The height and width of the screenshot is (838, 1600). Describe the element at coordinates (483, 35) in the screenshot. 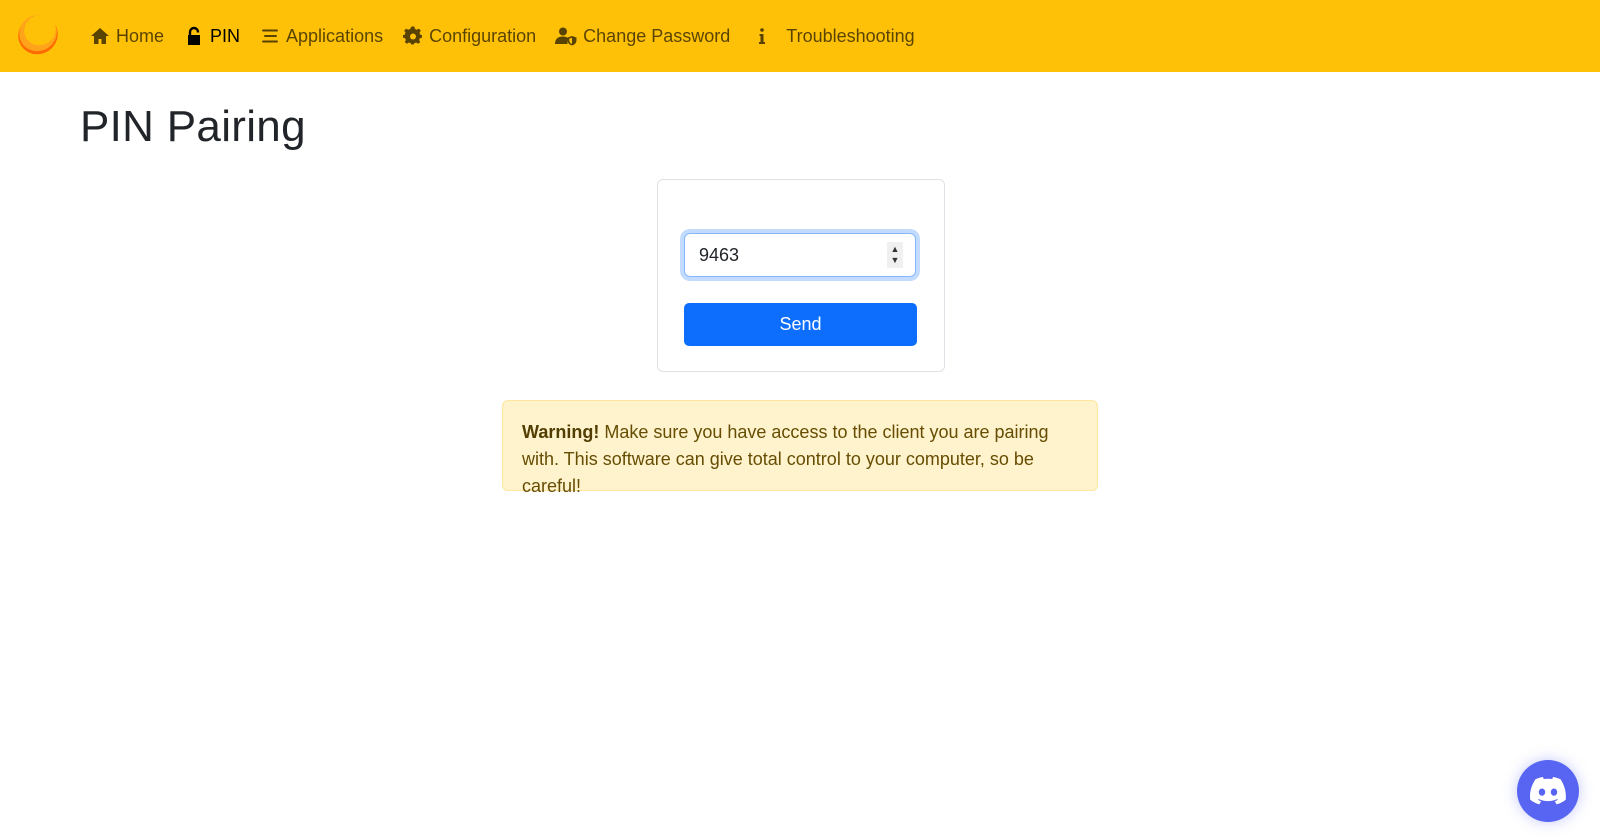

I see `nav-label-configuration: Configuration` at that location.